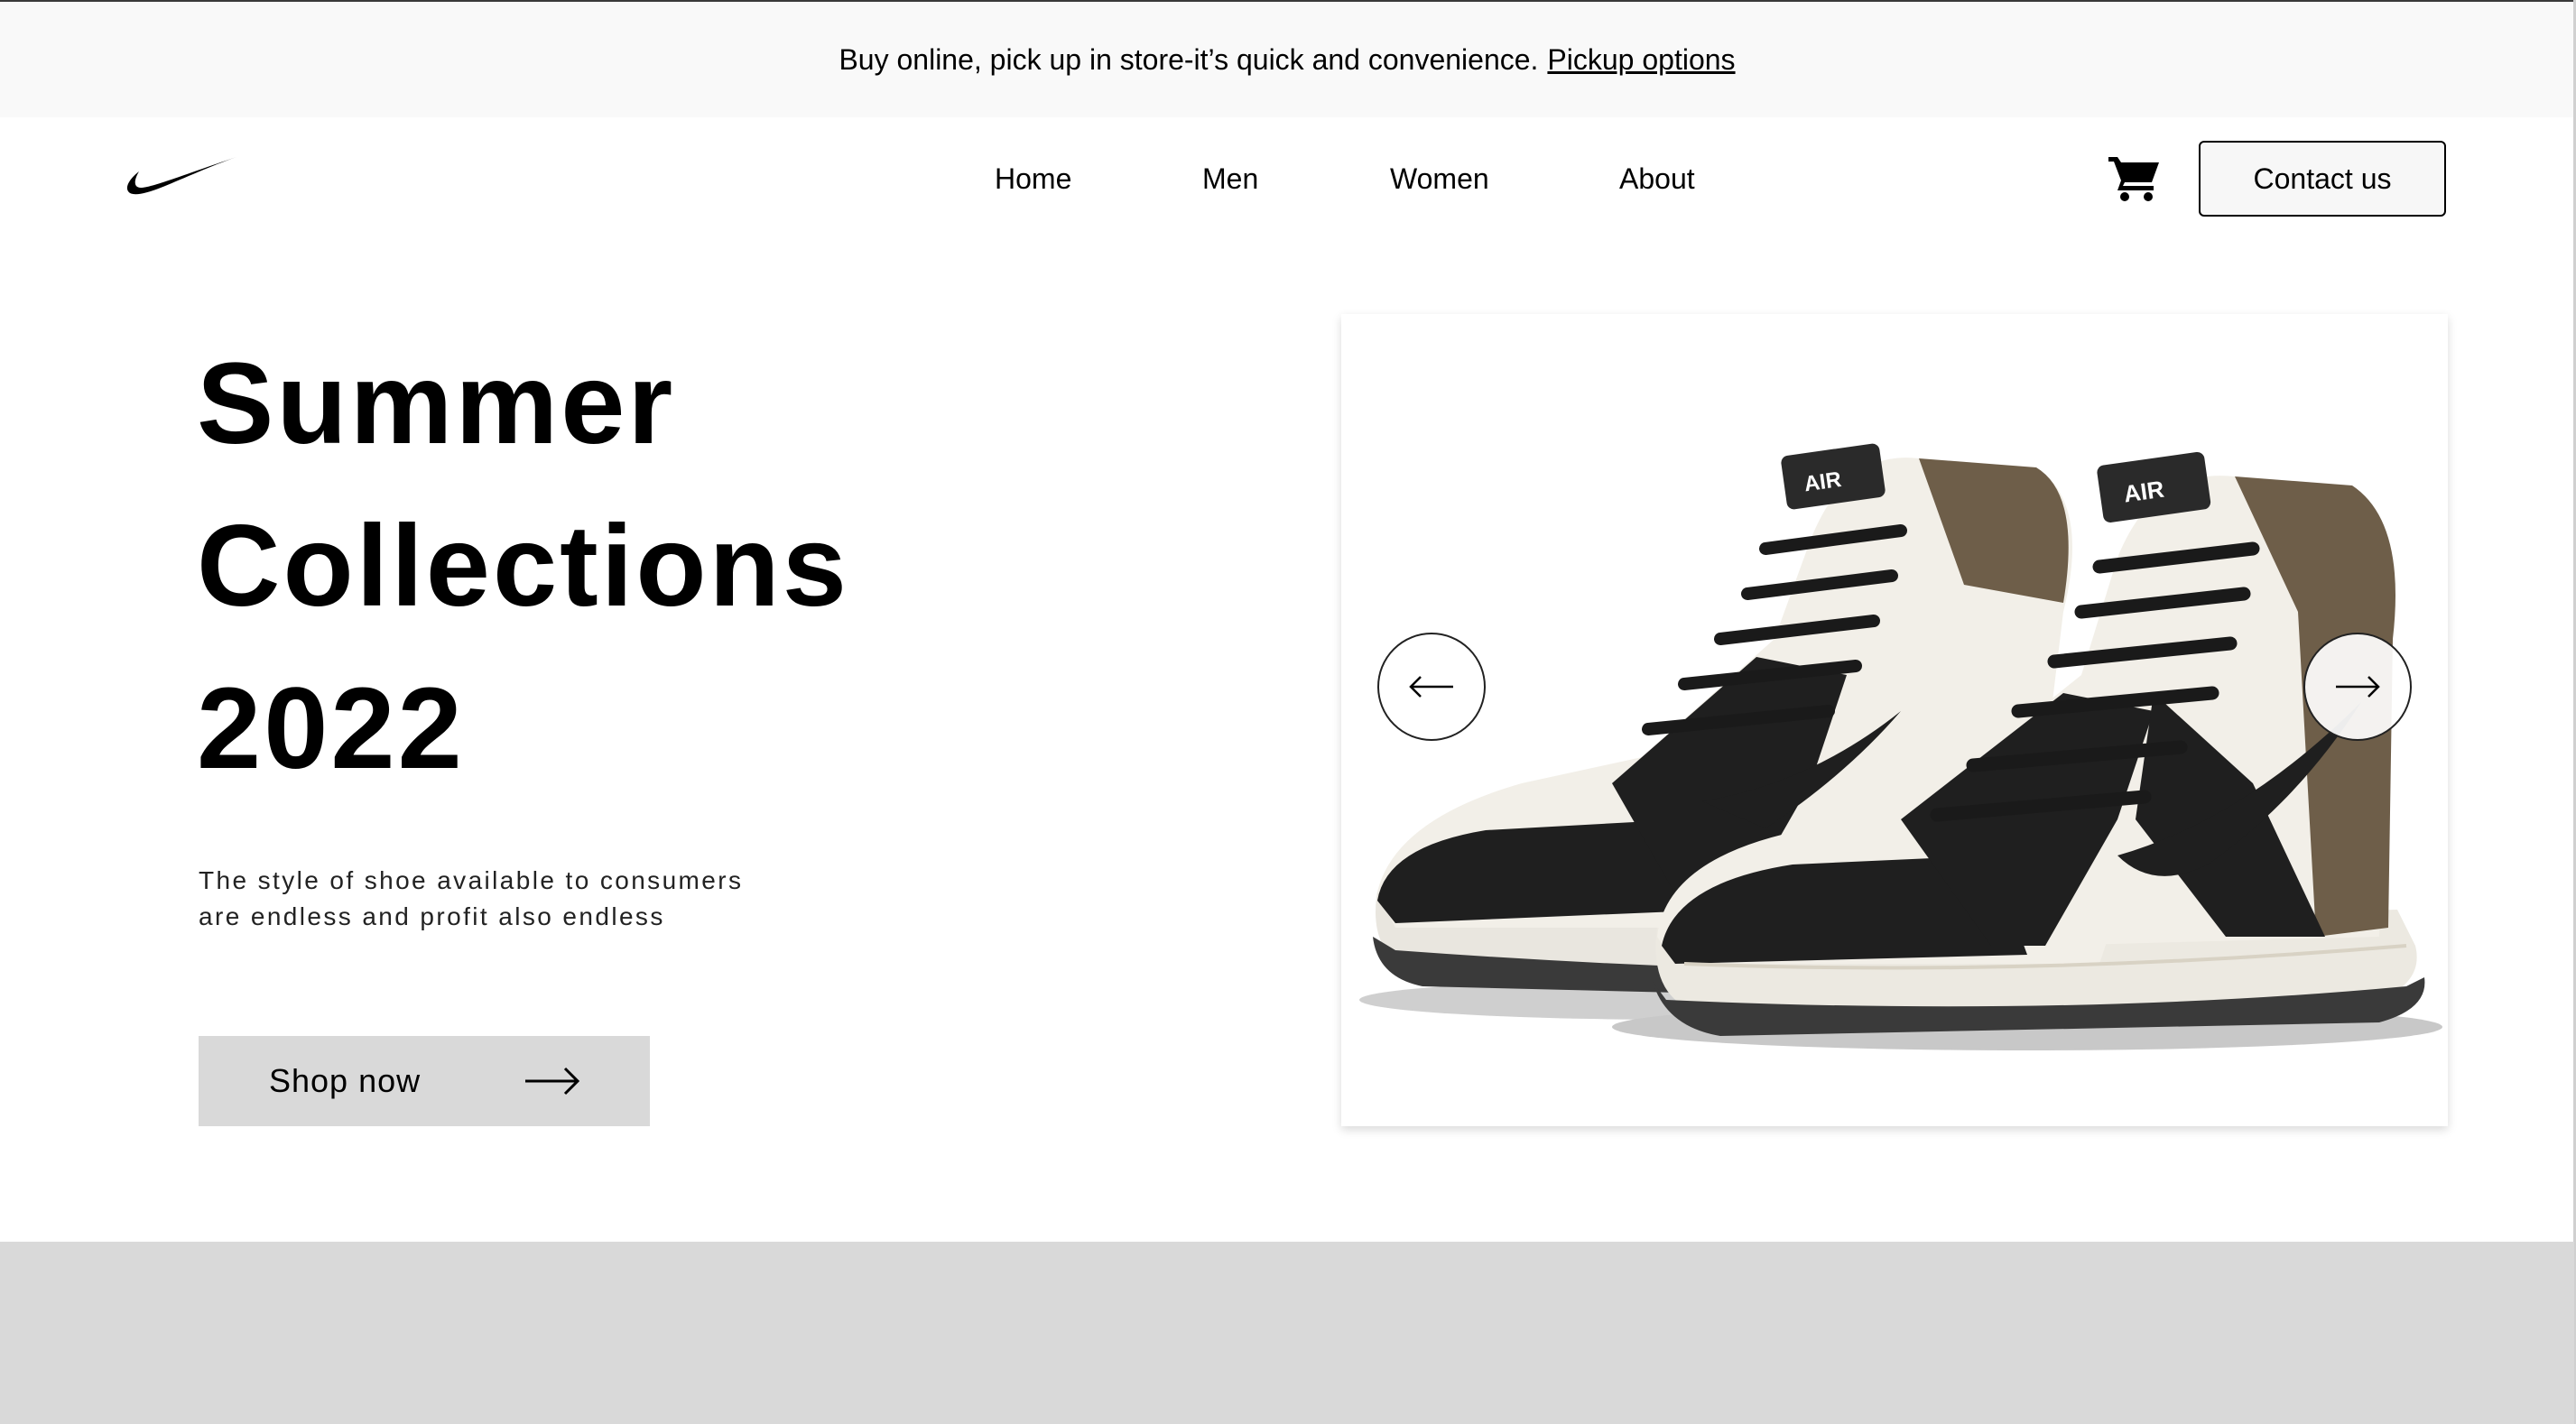  I want to click on carousel-prev-button, so click(1431, 687).